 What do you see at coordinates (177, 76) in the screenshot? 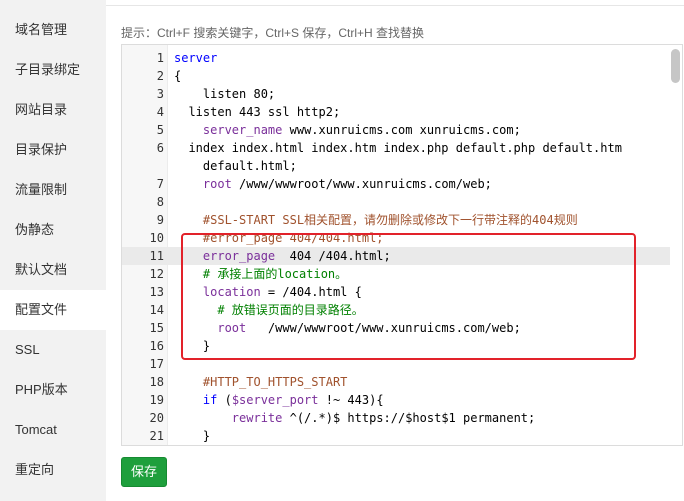
I see `code-text: {` at bounding box center [177, 76].